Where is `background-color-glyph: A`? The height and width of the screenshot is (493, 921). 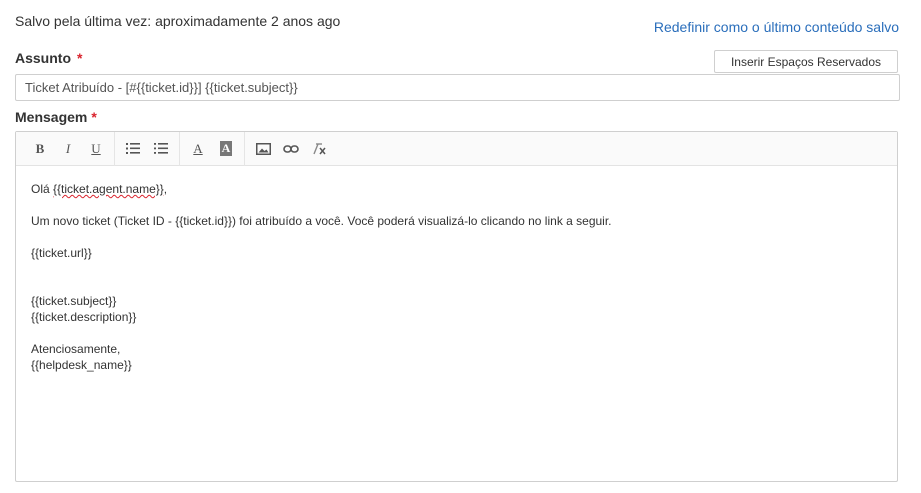 background-color-glyph: A is located at coordinates (226, 148).